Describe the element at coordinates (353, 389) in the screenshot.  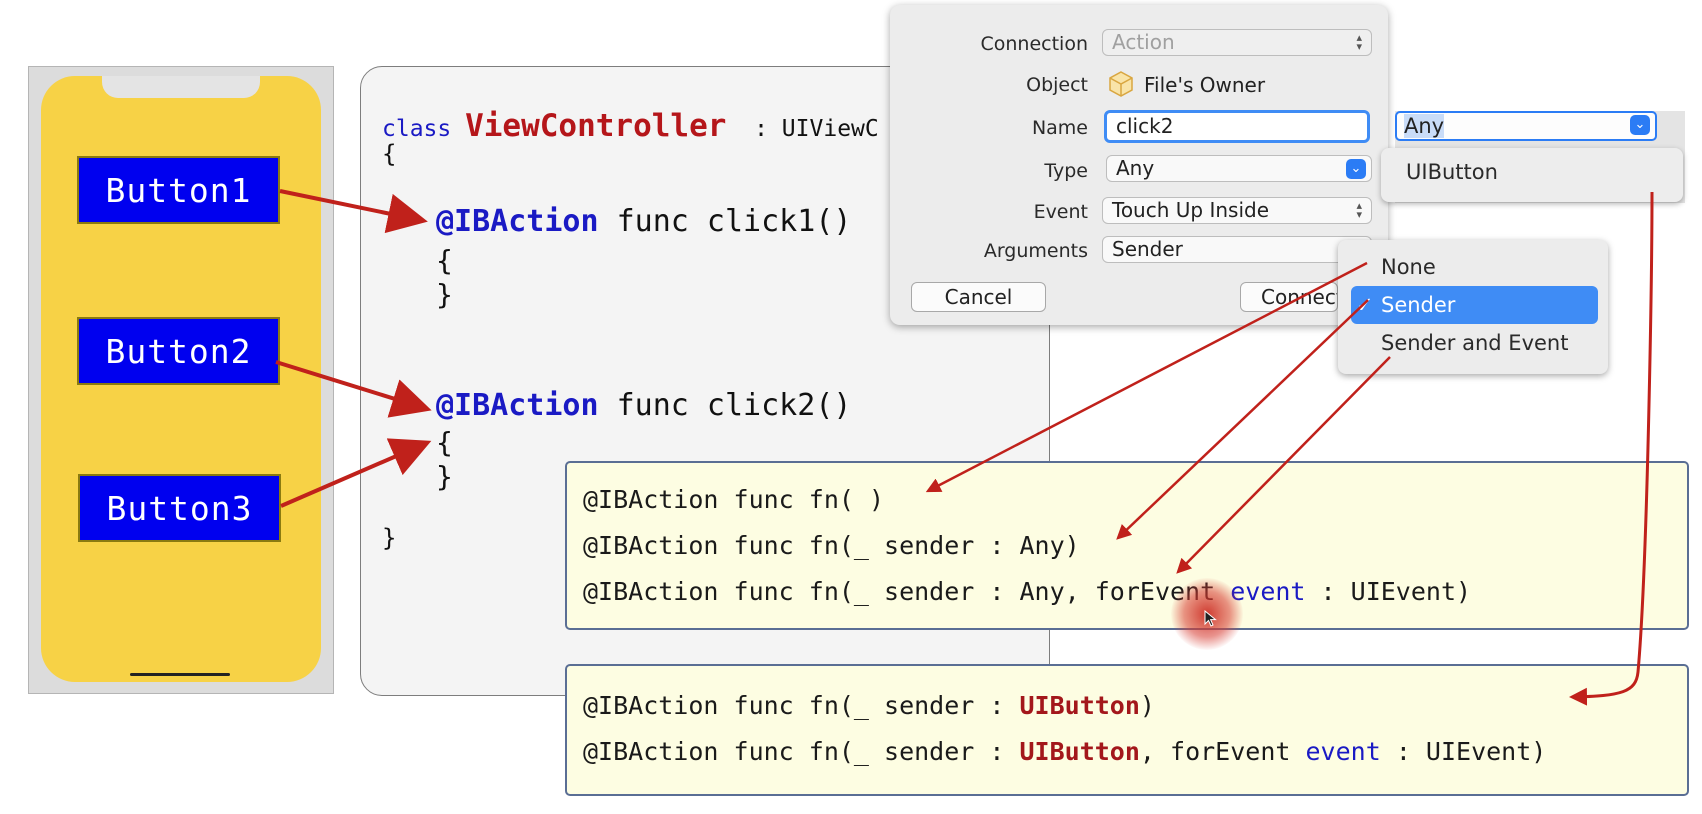
I see `arrow-button2-click2` at that location.